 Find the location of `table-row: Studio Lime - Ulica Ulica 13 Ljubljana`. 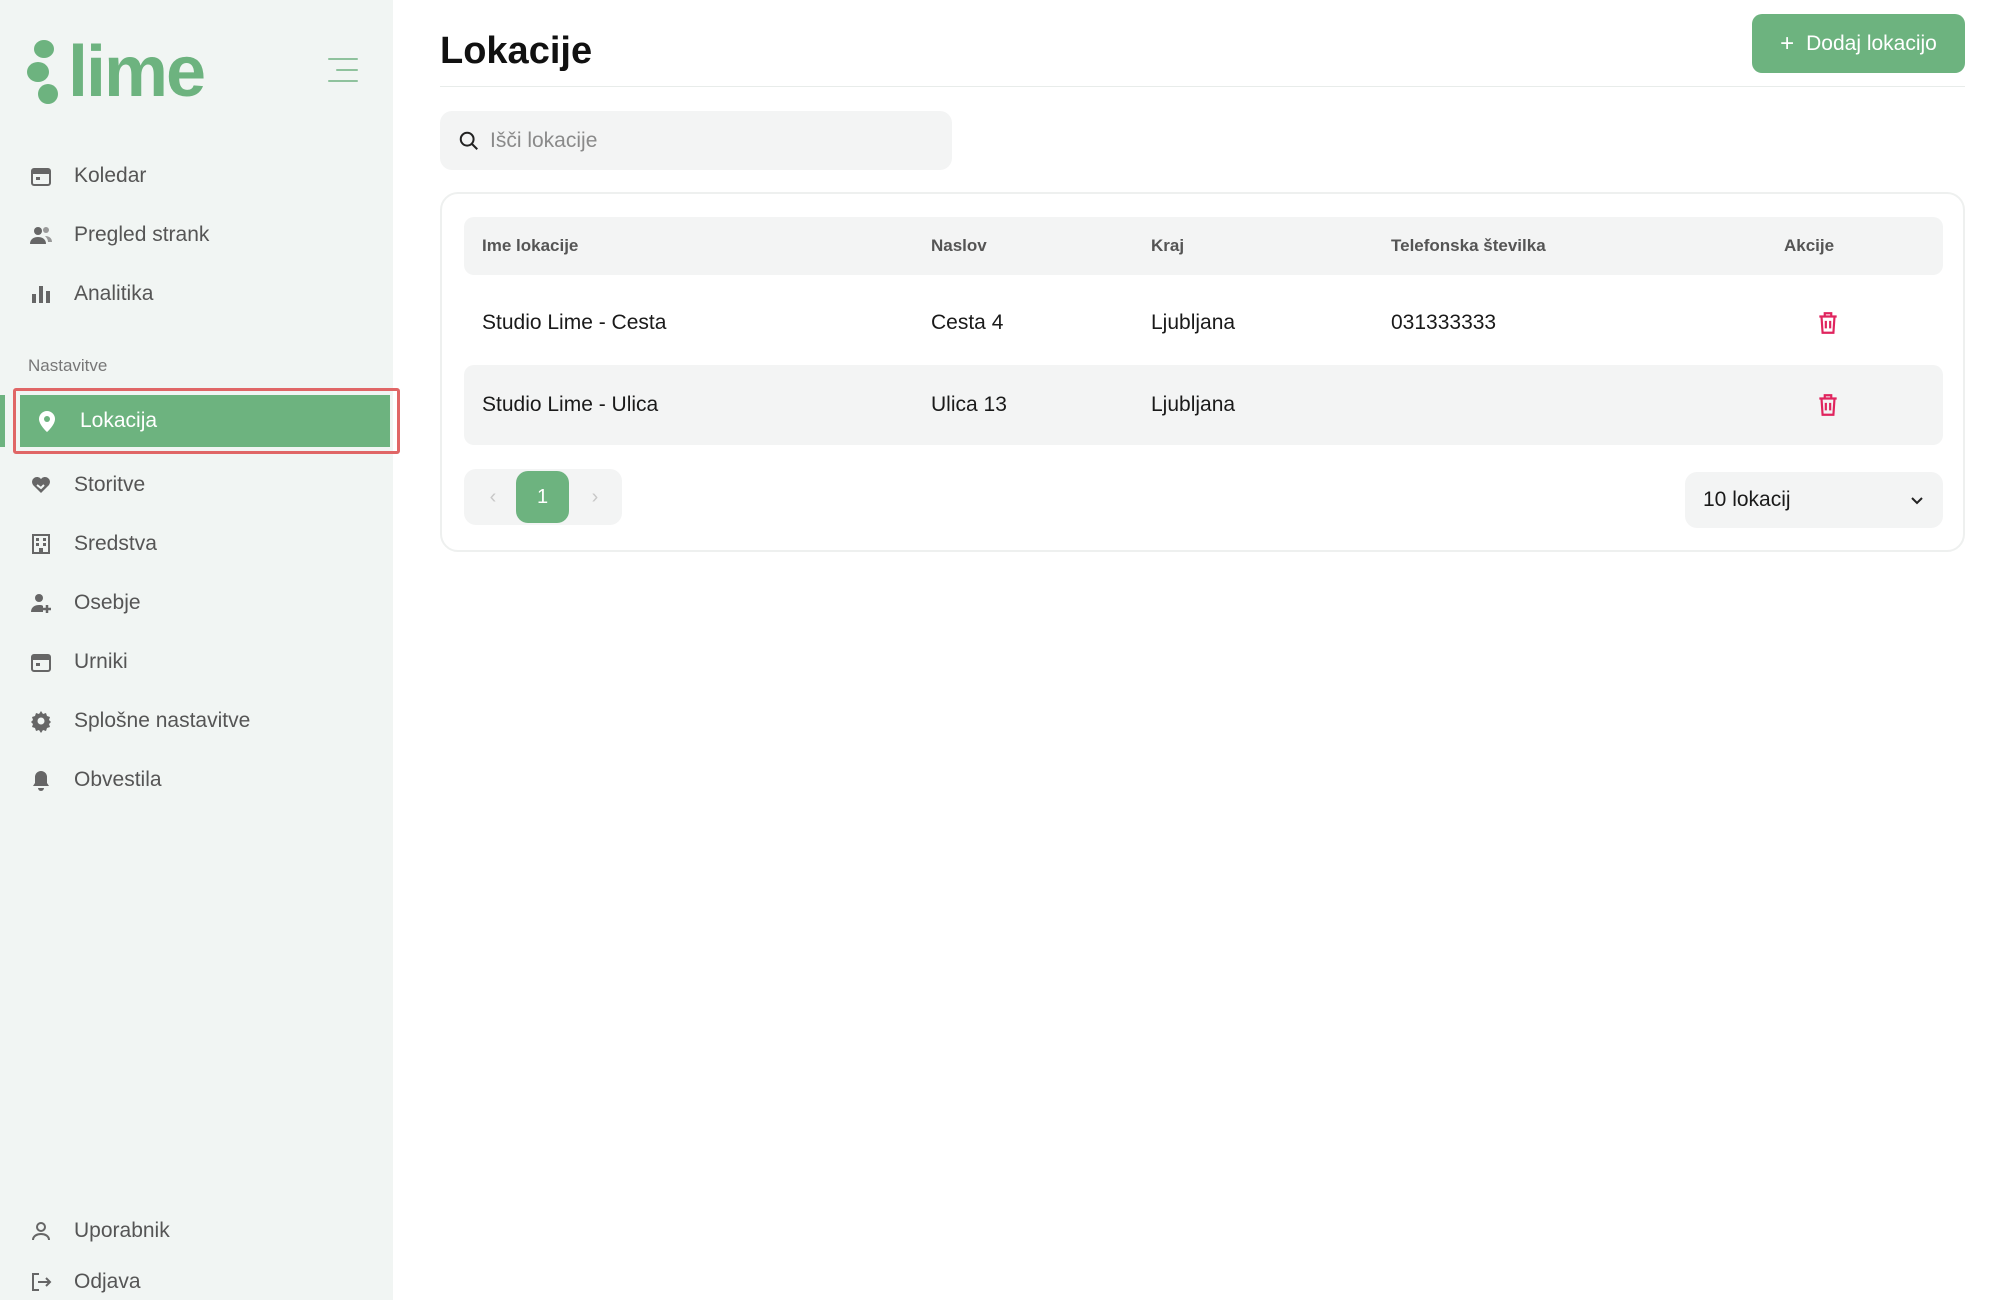

table-row: Studio Lime - Ulica Ulica 13 Ljubljana is located at coordinates (1203, 405).